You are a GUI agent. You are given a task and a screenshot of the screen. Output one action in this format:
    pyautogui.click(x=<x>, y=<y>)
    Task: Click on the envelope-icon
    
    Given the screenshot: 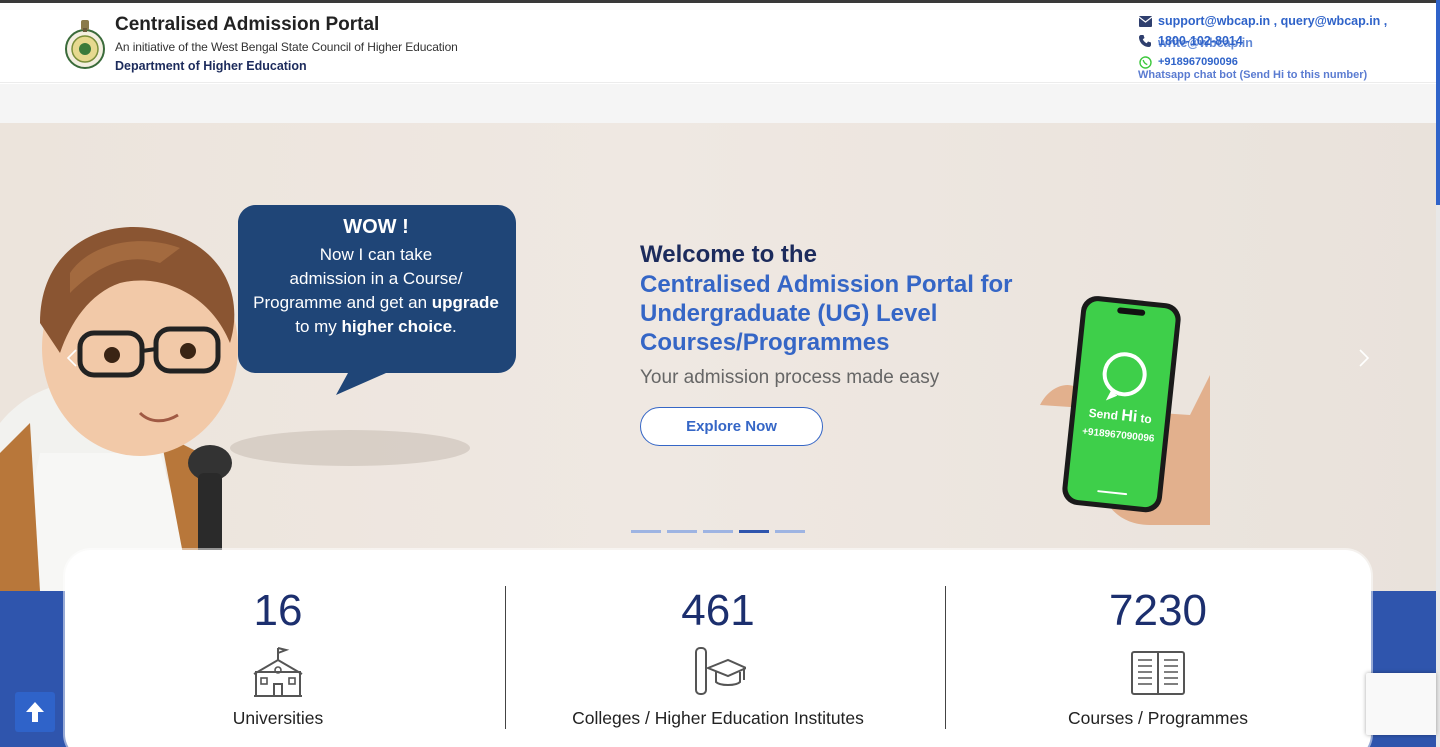 What is the action you would take?
    pyautogui.click(x=1145, y=21)
    